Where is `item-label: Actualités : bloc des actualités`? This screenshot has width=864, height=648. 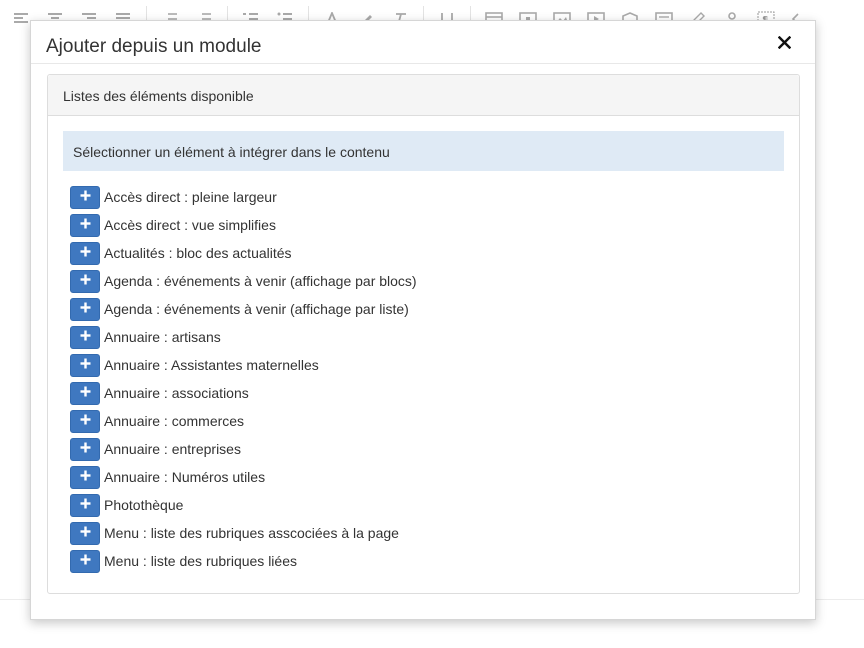
item-label: Actualités : bloc des actualités is located at coordinates (198, 253).